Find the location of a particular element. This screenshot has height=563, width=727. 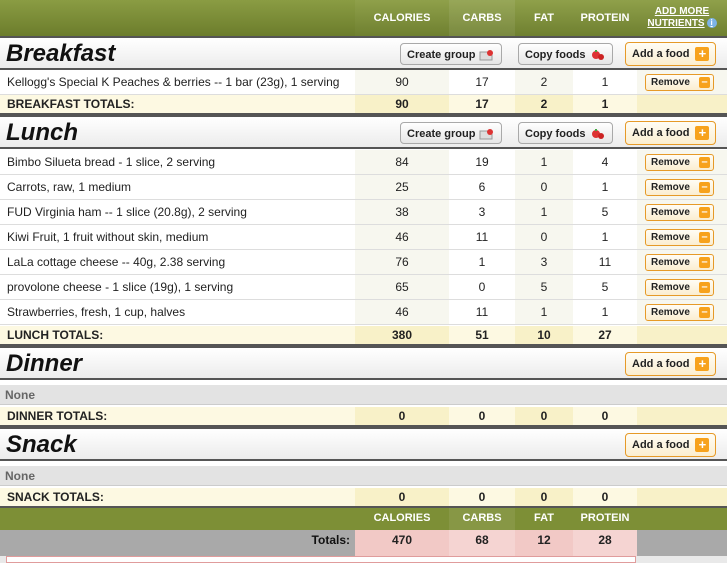

food-fat: 0 is located at coordinates (544, 187).